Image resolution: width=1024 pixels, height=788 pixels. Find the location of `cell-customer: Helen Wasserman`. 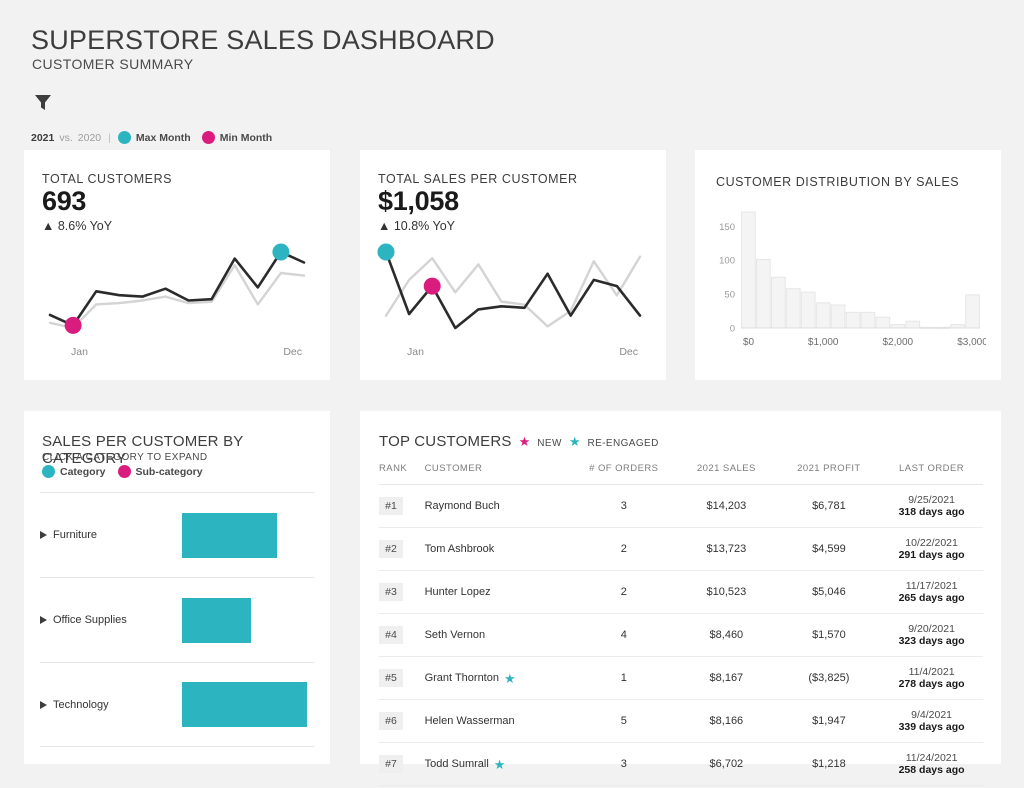

cell-customer: Helen Wasserman is located at coordinates (498, 721).